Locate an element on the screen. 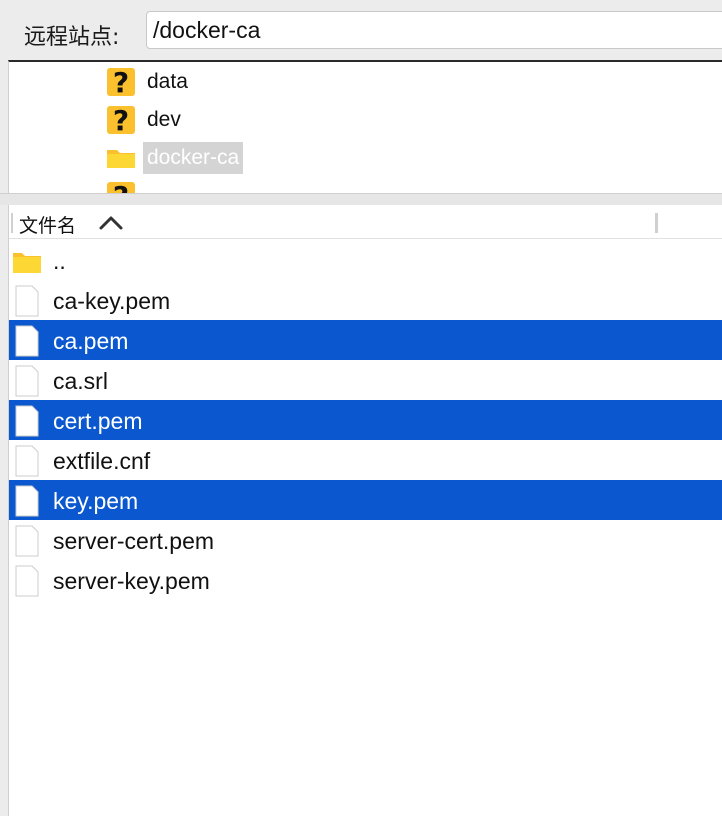  tree-item-partial: ? is located at coordinates (121, 185).